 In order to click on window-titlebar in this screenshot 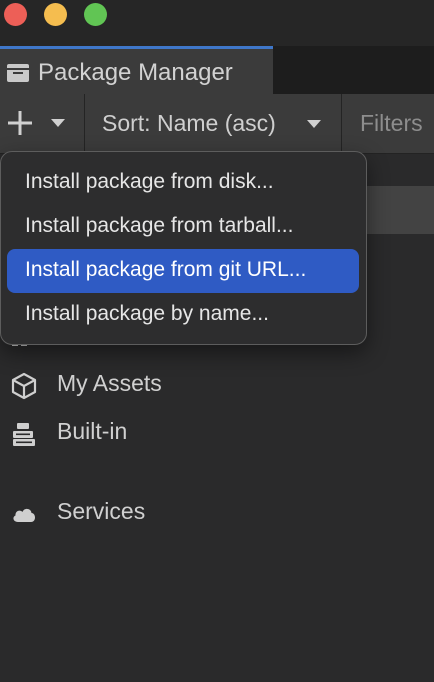, I will do `click(217, 23)`.